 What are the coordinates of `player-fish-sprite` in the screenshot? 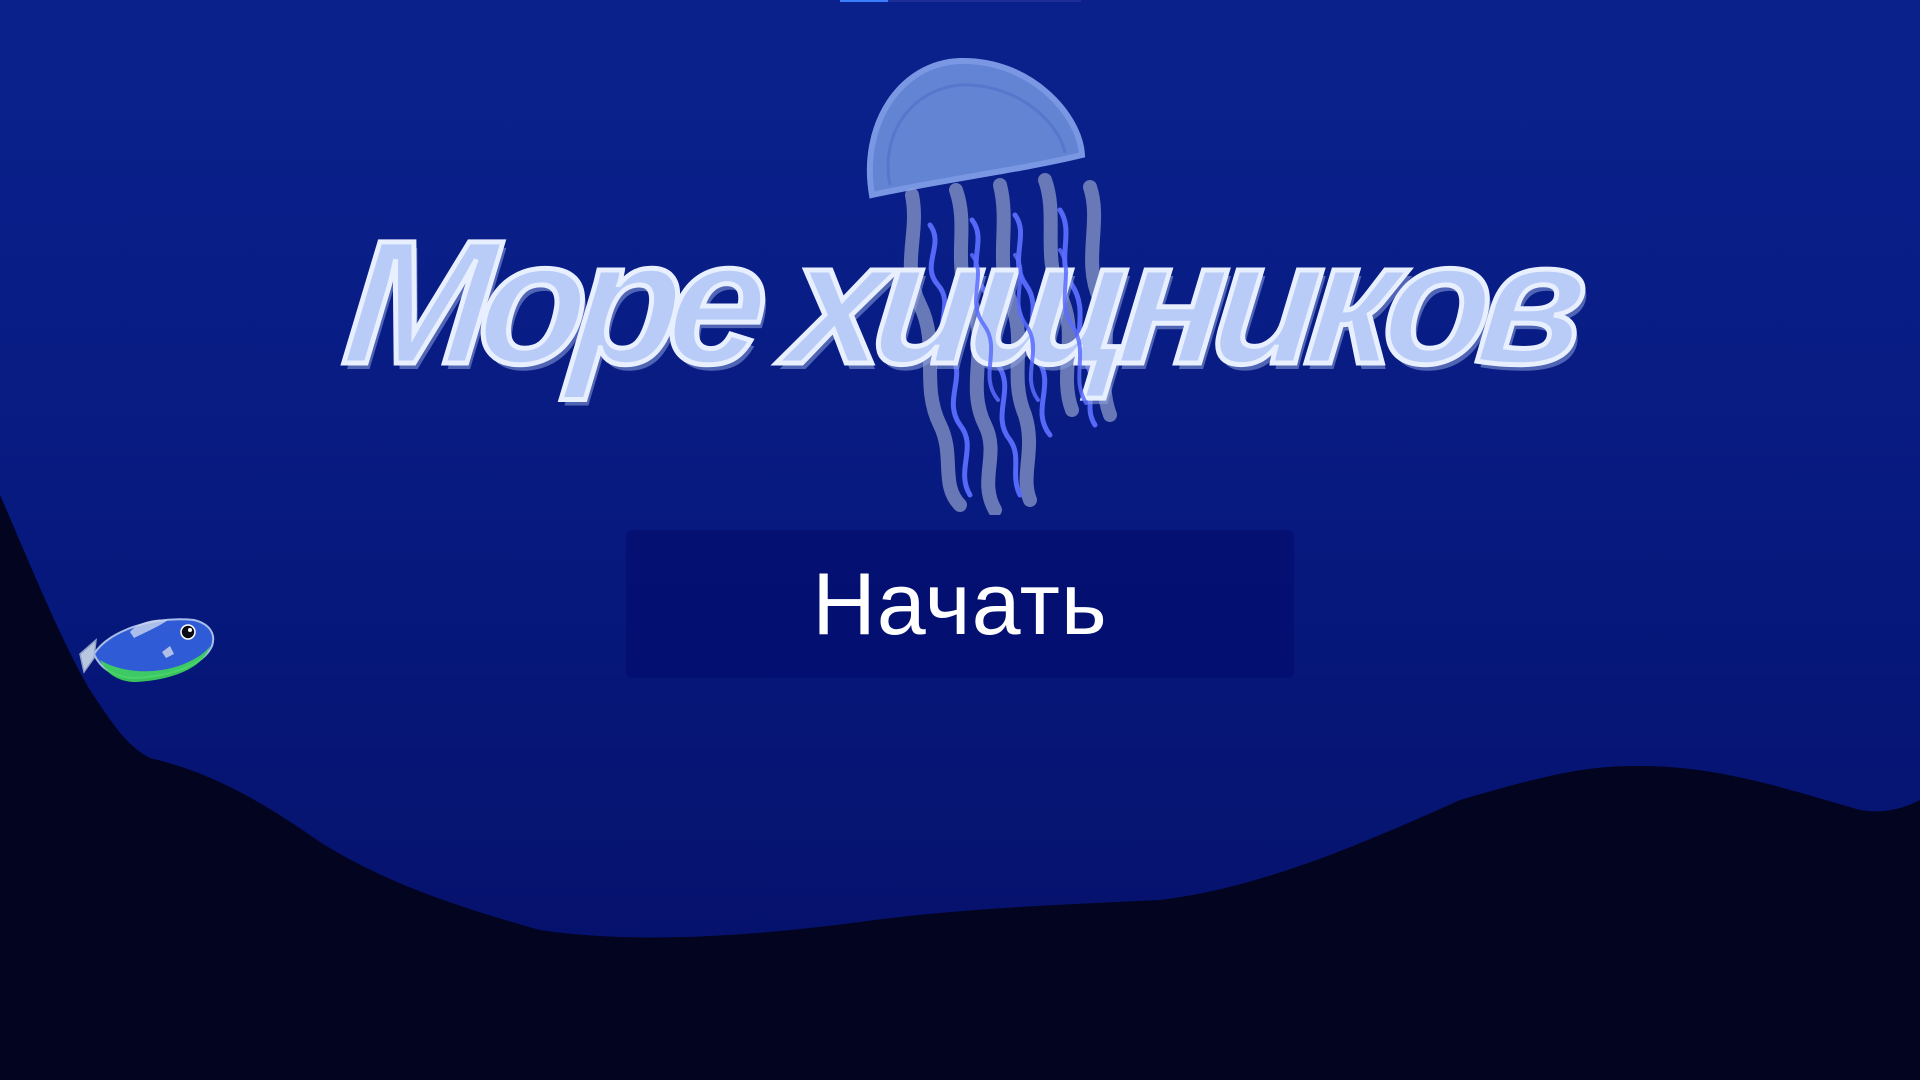 It's located at (147, 650).